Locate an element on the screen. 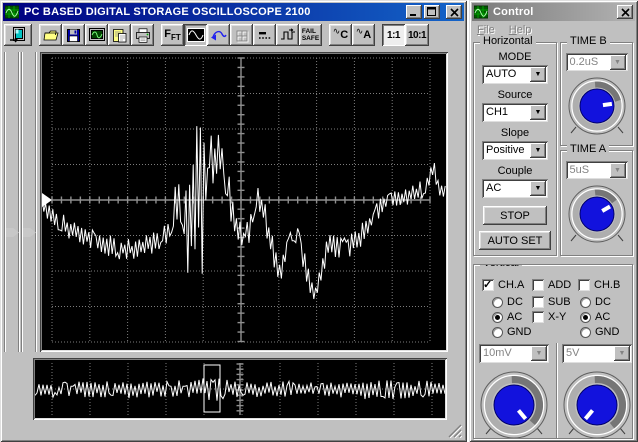  slope-select: Positive ▼ is located at coordinates (515, 150).